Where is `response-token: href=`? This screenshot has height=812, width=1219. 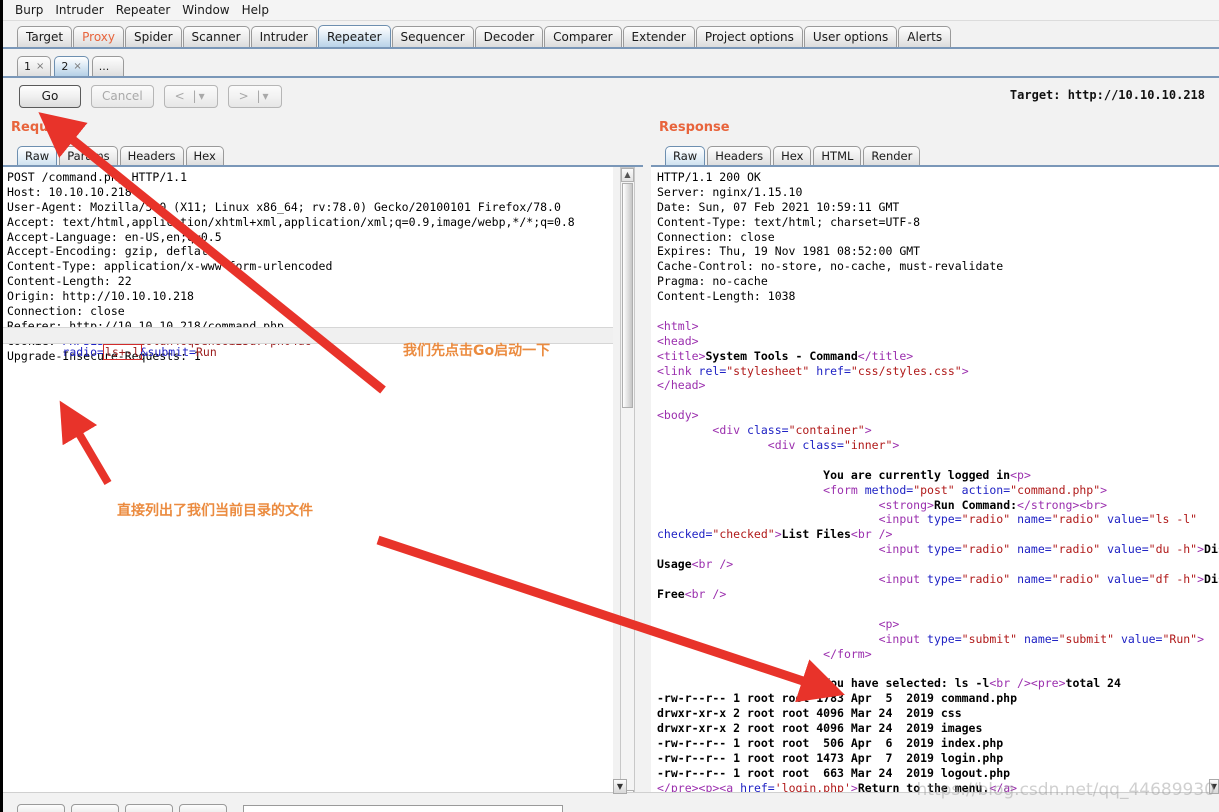
response-token: href= is located at coordinates (833, 370).